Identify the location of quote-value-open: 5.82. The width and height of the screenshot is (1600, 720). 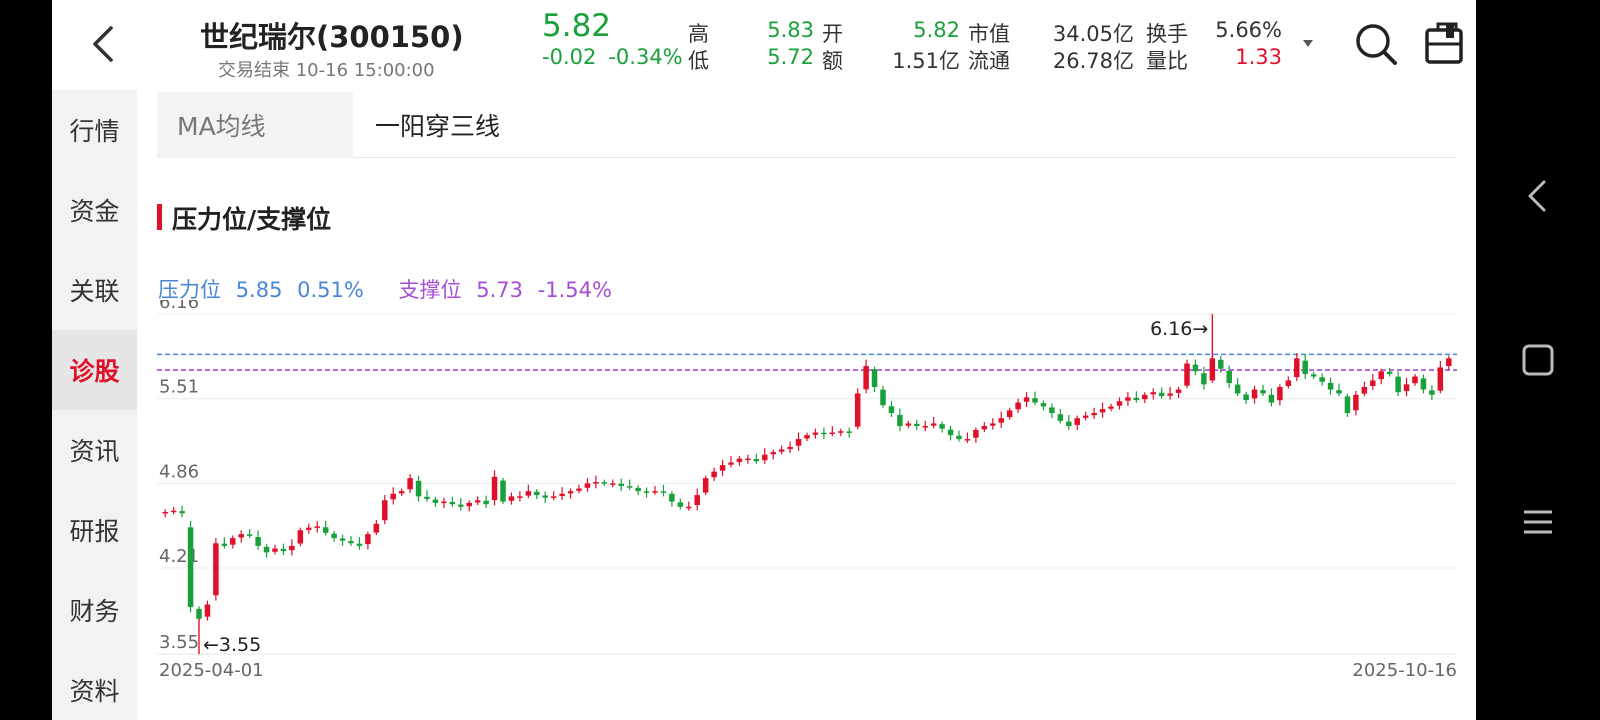
(936, 30).